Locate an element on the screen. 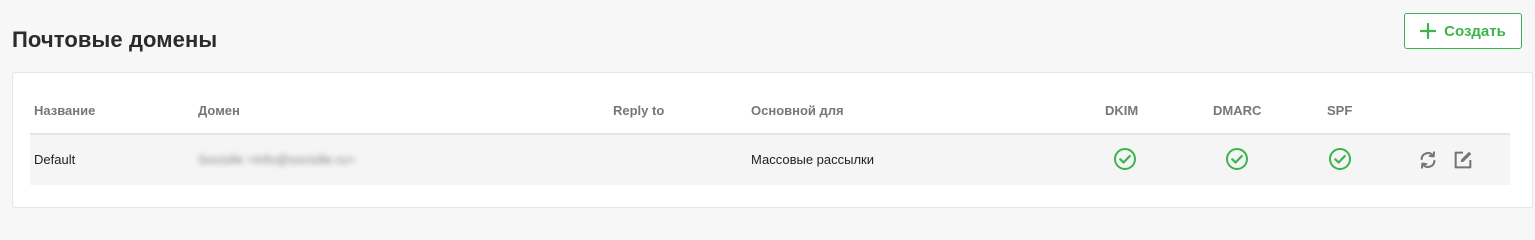 This screenshot has height=240, width=1535. edit-icon is located at coordinates (1463, 160).